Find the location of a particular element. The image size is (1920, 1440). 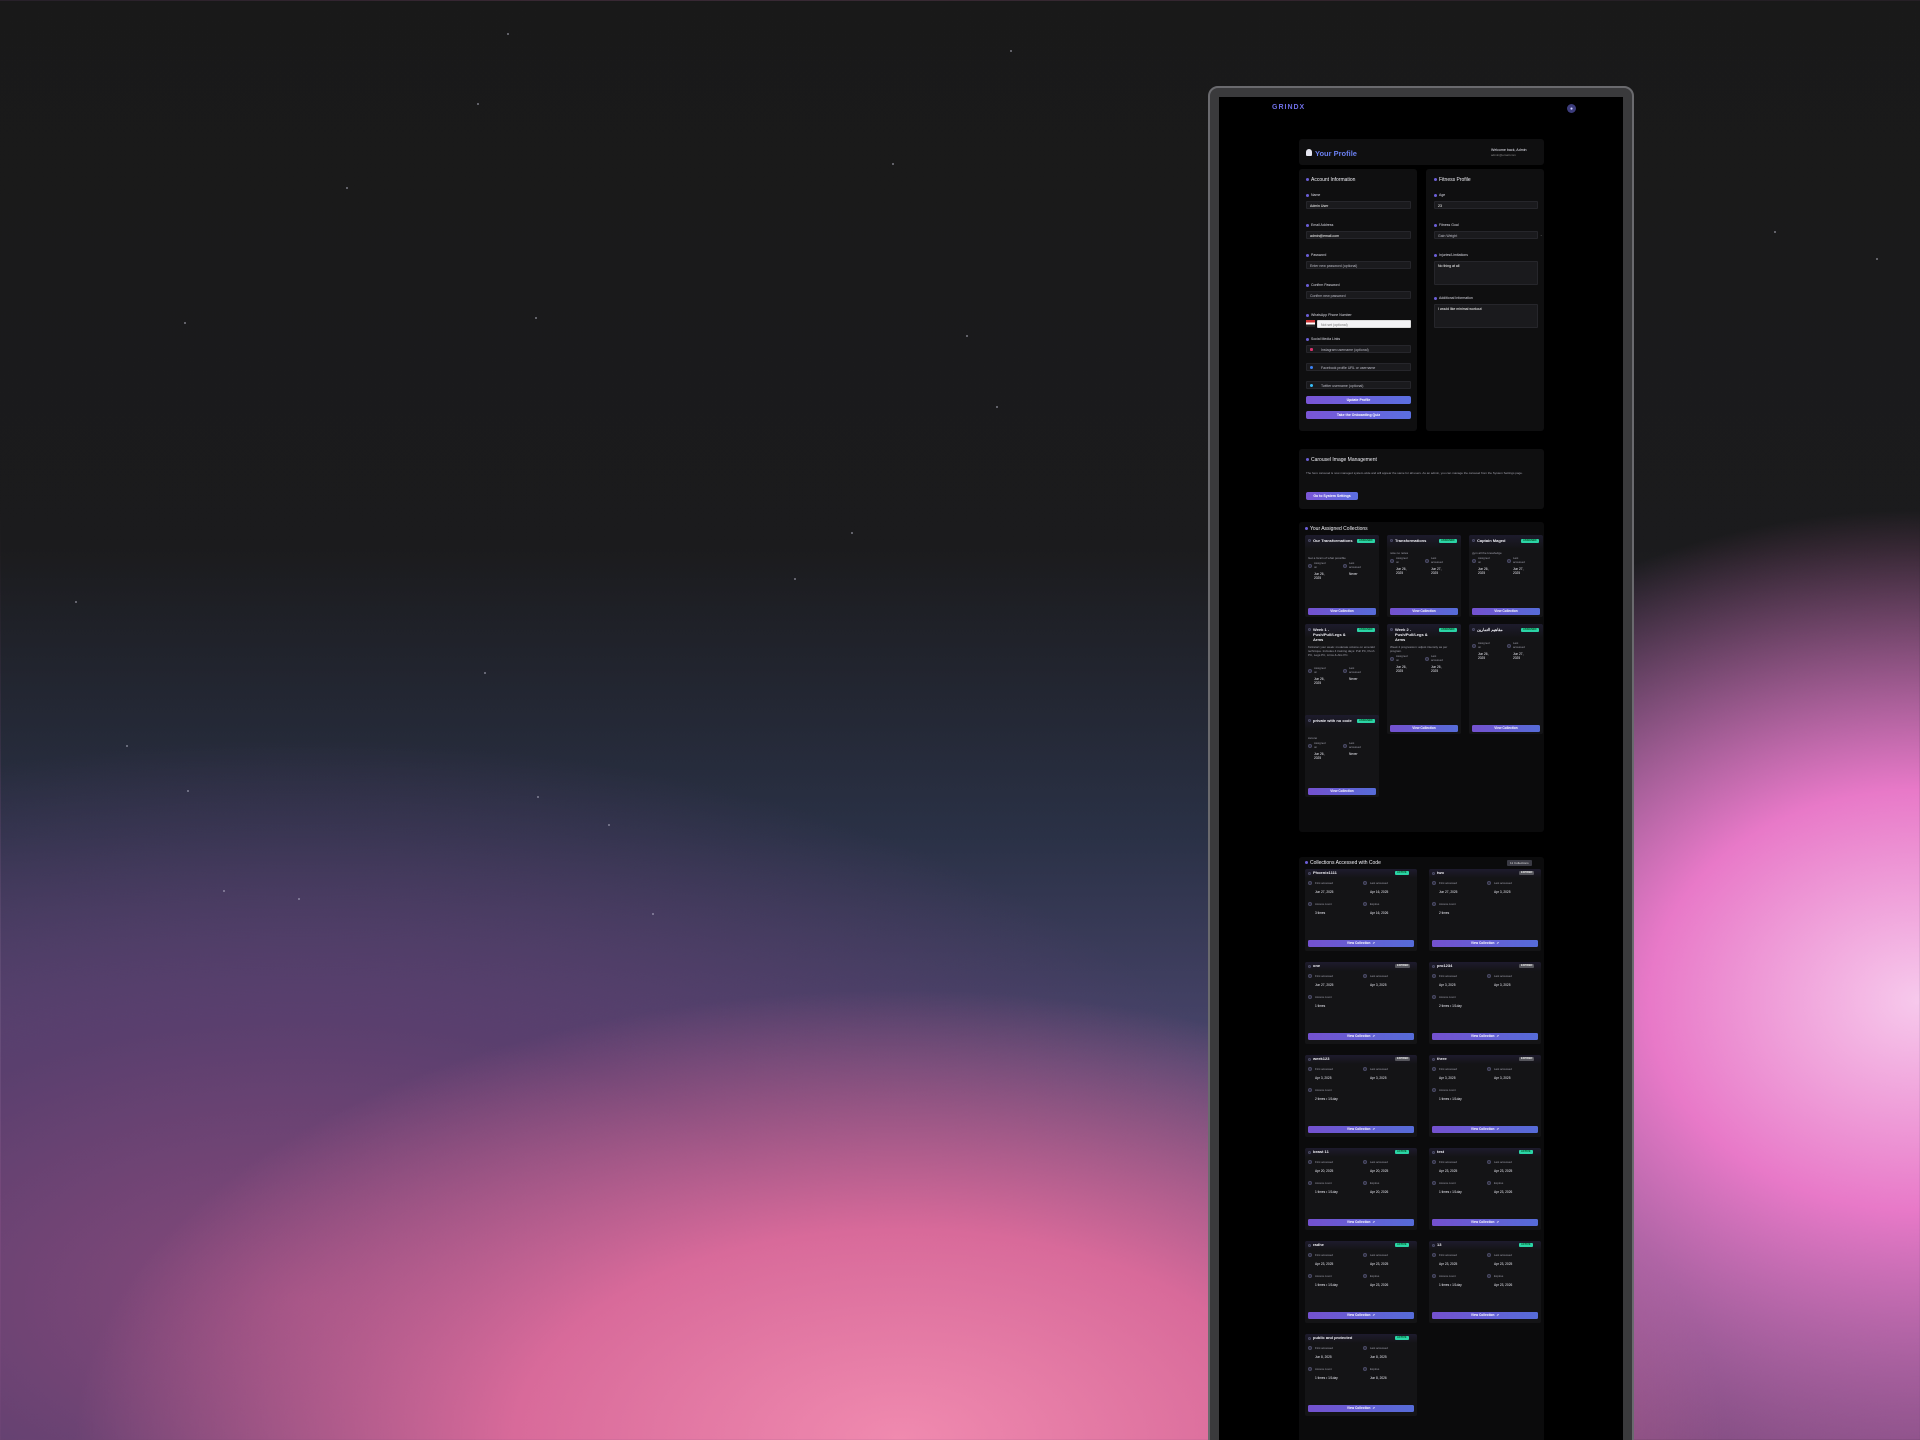

last-accessed-value: Apr 16, 2025 is located at coordinates (1379, 892).